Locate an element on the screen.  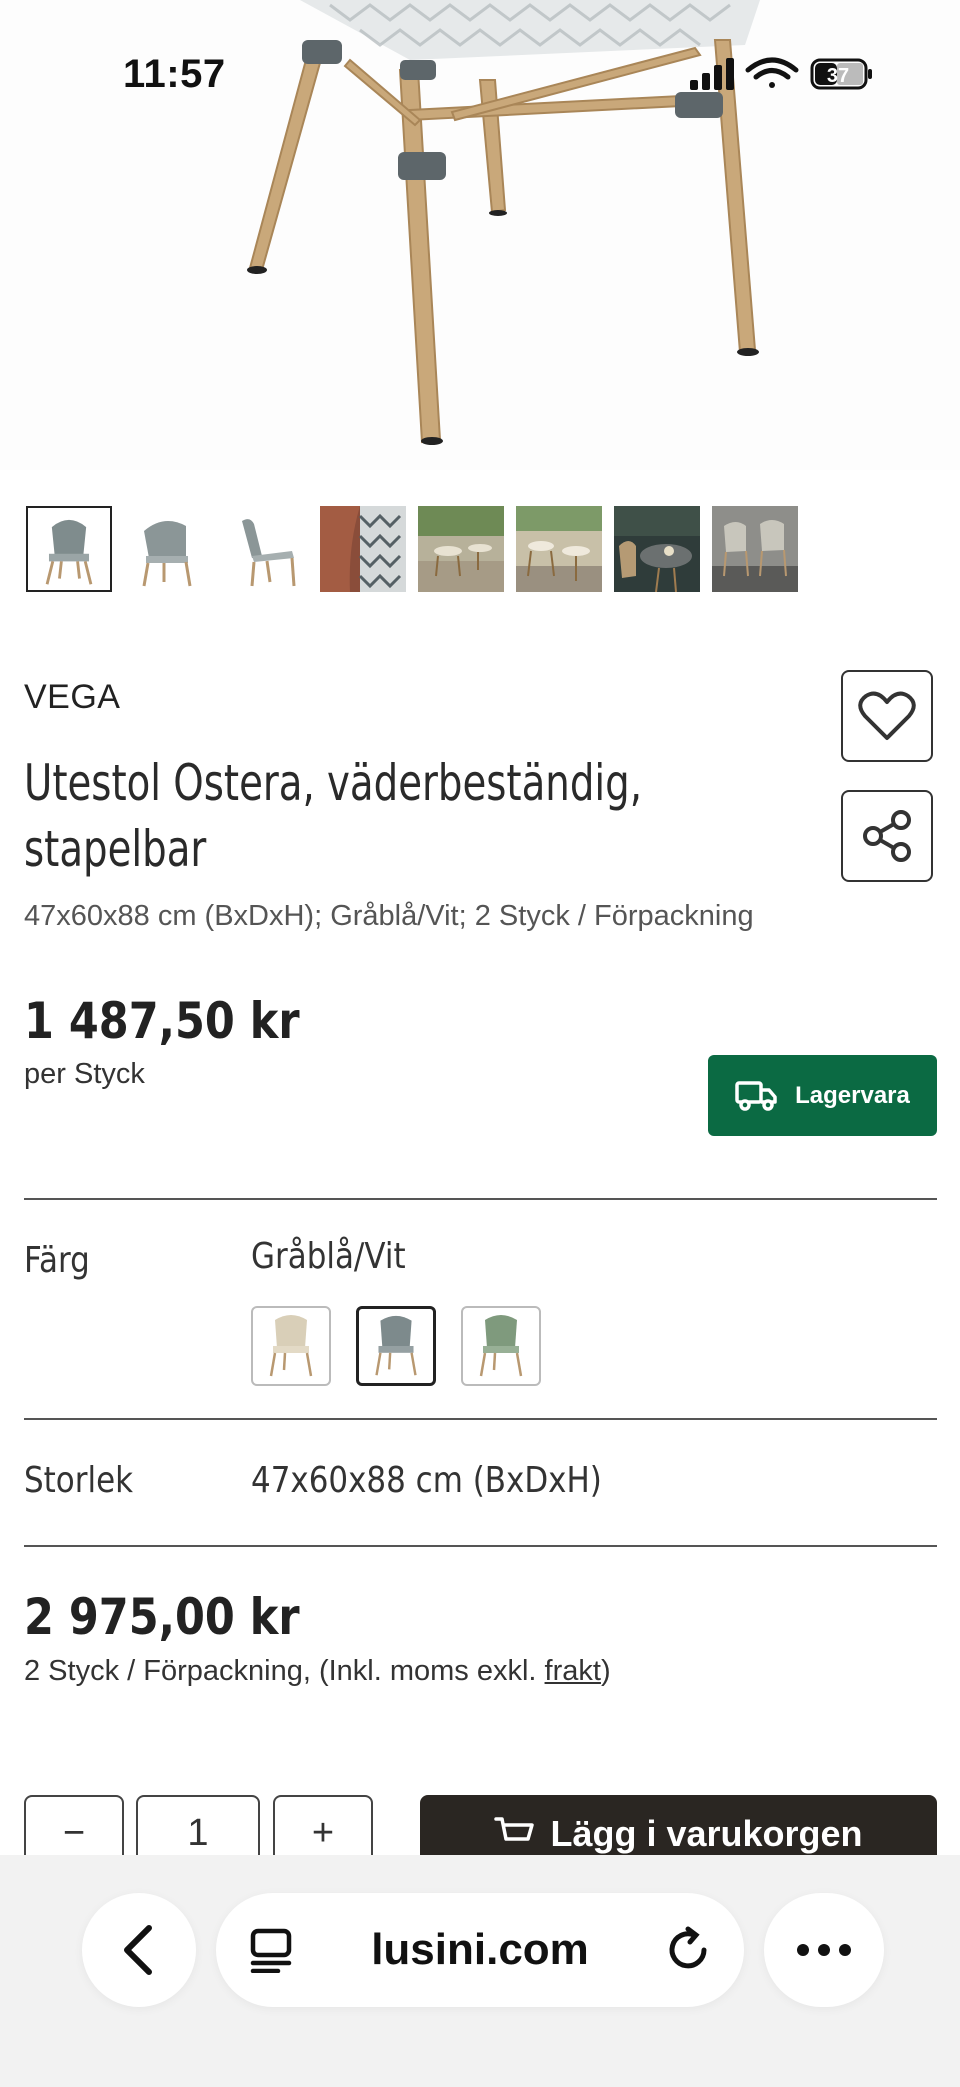
url-text: lusini.com is located at coordinates (480, 1950).